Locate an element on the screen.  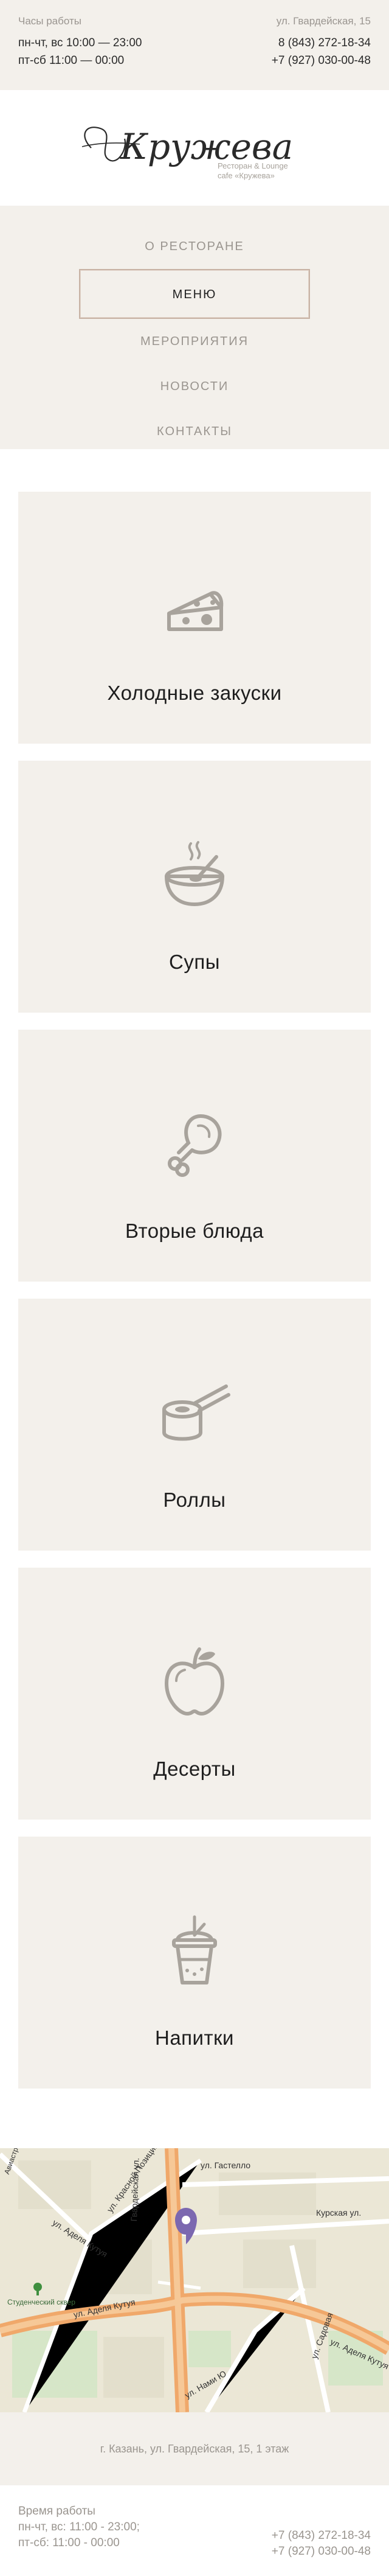
hours-weekend: пт-сб 11:00 — 00:00 is located at coordinates (71, 60).